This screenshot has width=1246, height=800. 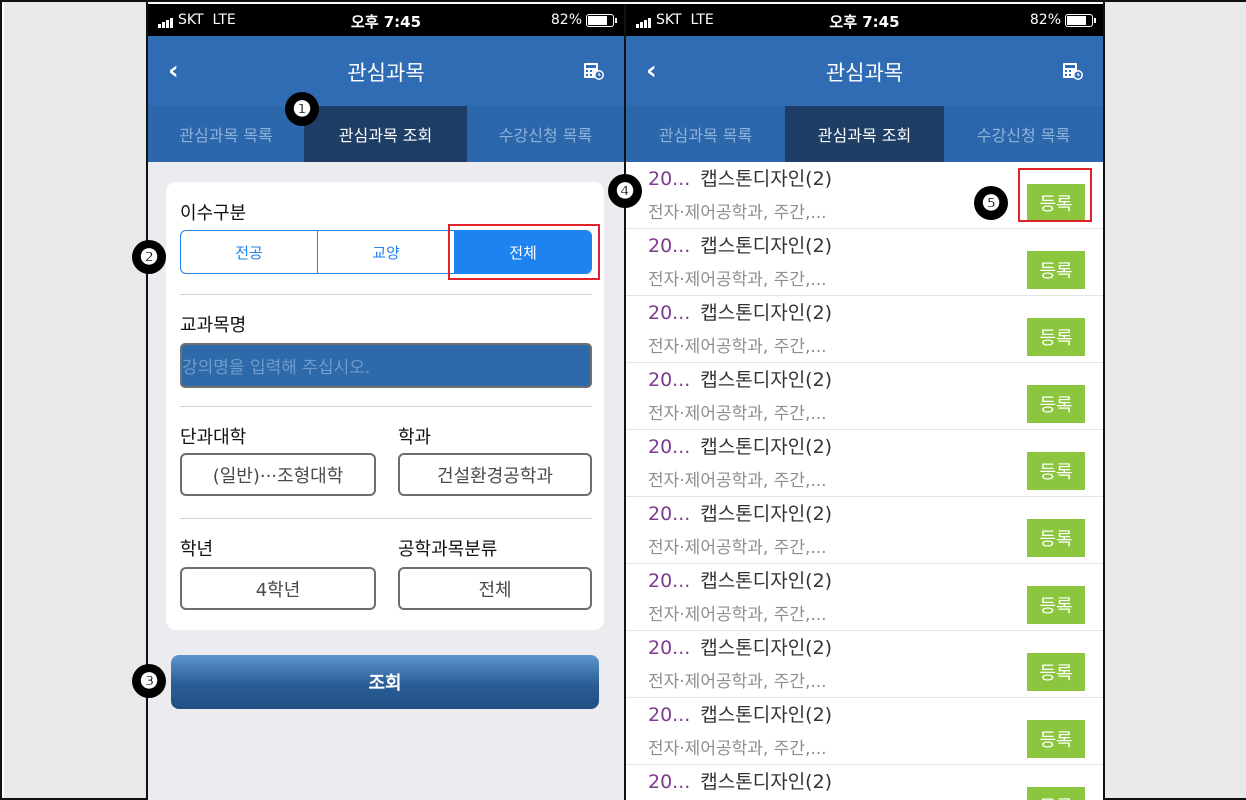 I want to click on college-select: (일반)···조형대학, so click(x=278, y=474).